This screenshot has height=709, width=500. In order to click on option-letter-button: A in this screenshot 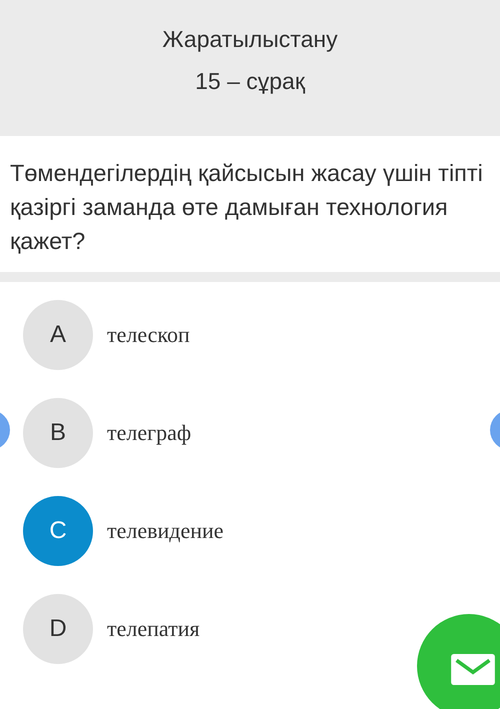, I will do `click(58, 335)`.